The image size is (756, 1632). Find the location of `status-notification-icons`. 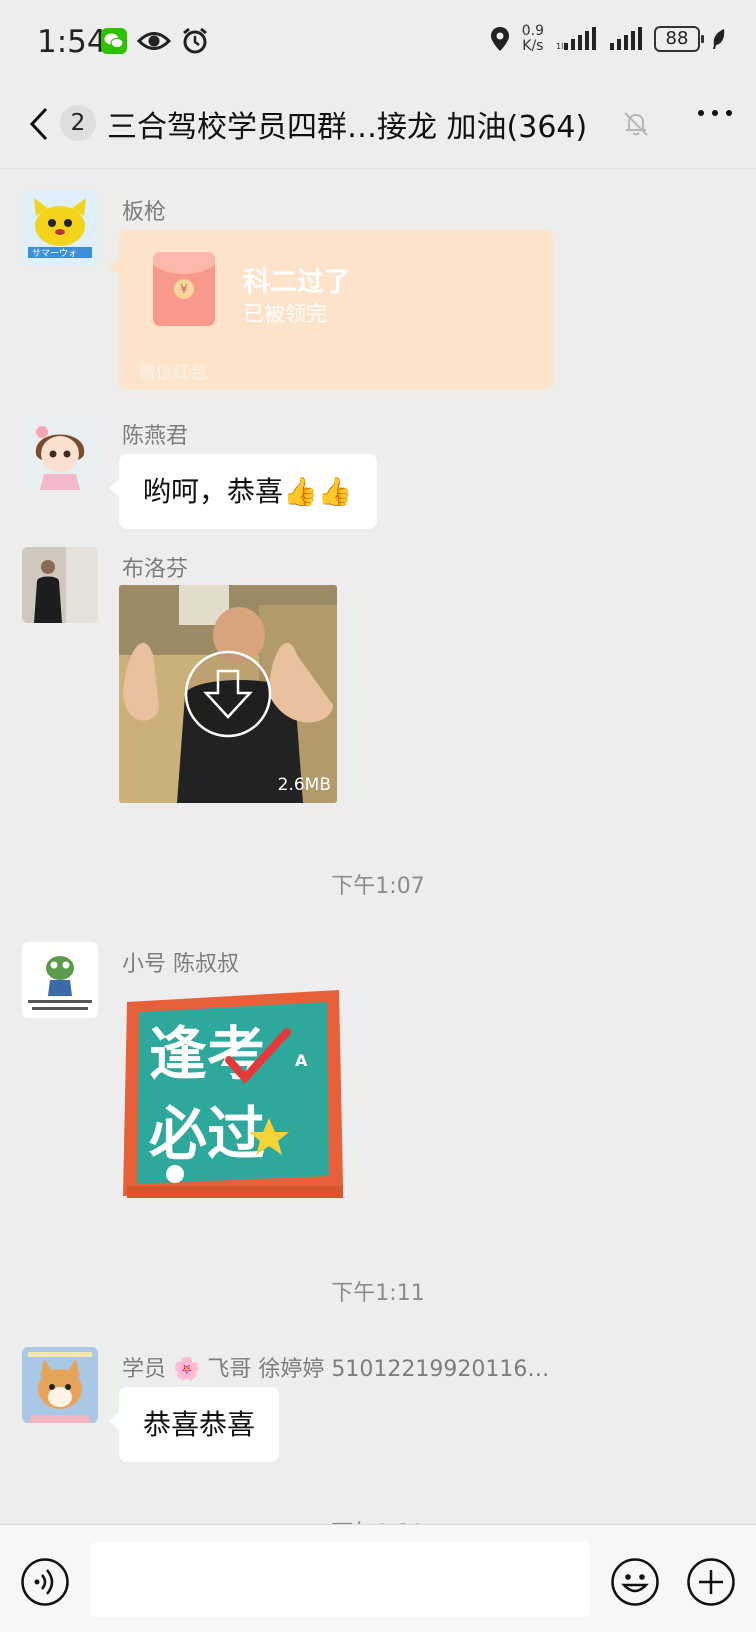

status-notification-icons is located at coordinates (155, 41).